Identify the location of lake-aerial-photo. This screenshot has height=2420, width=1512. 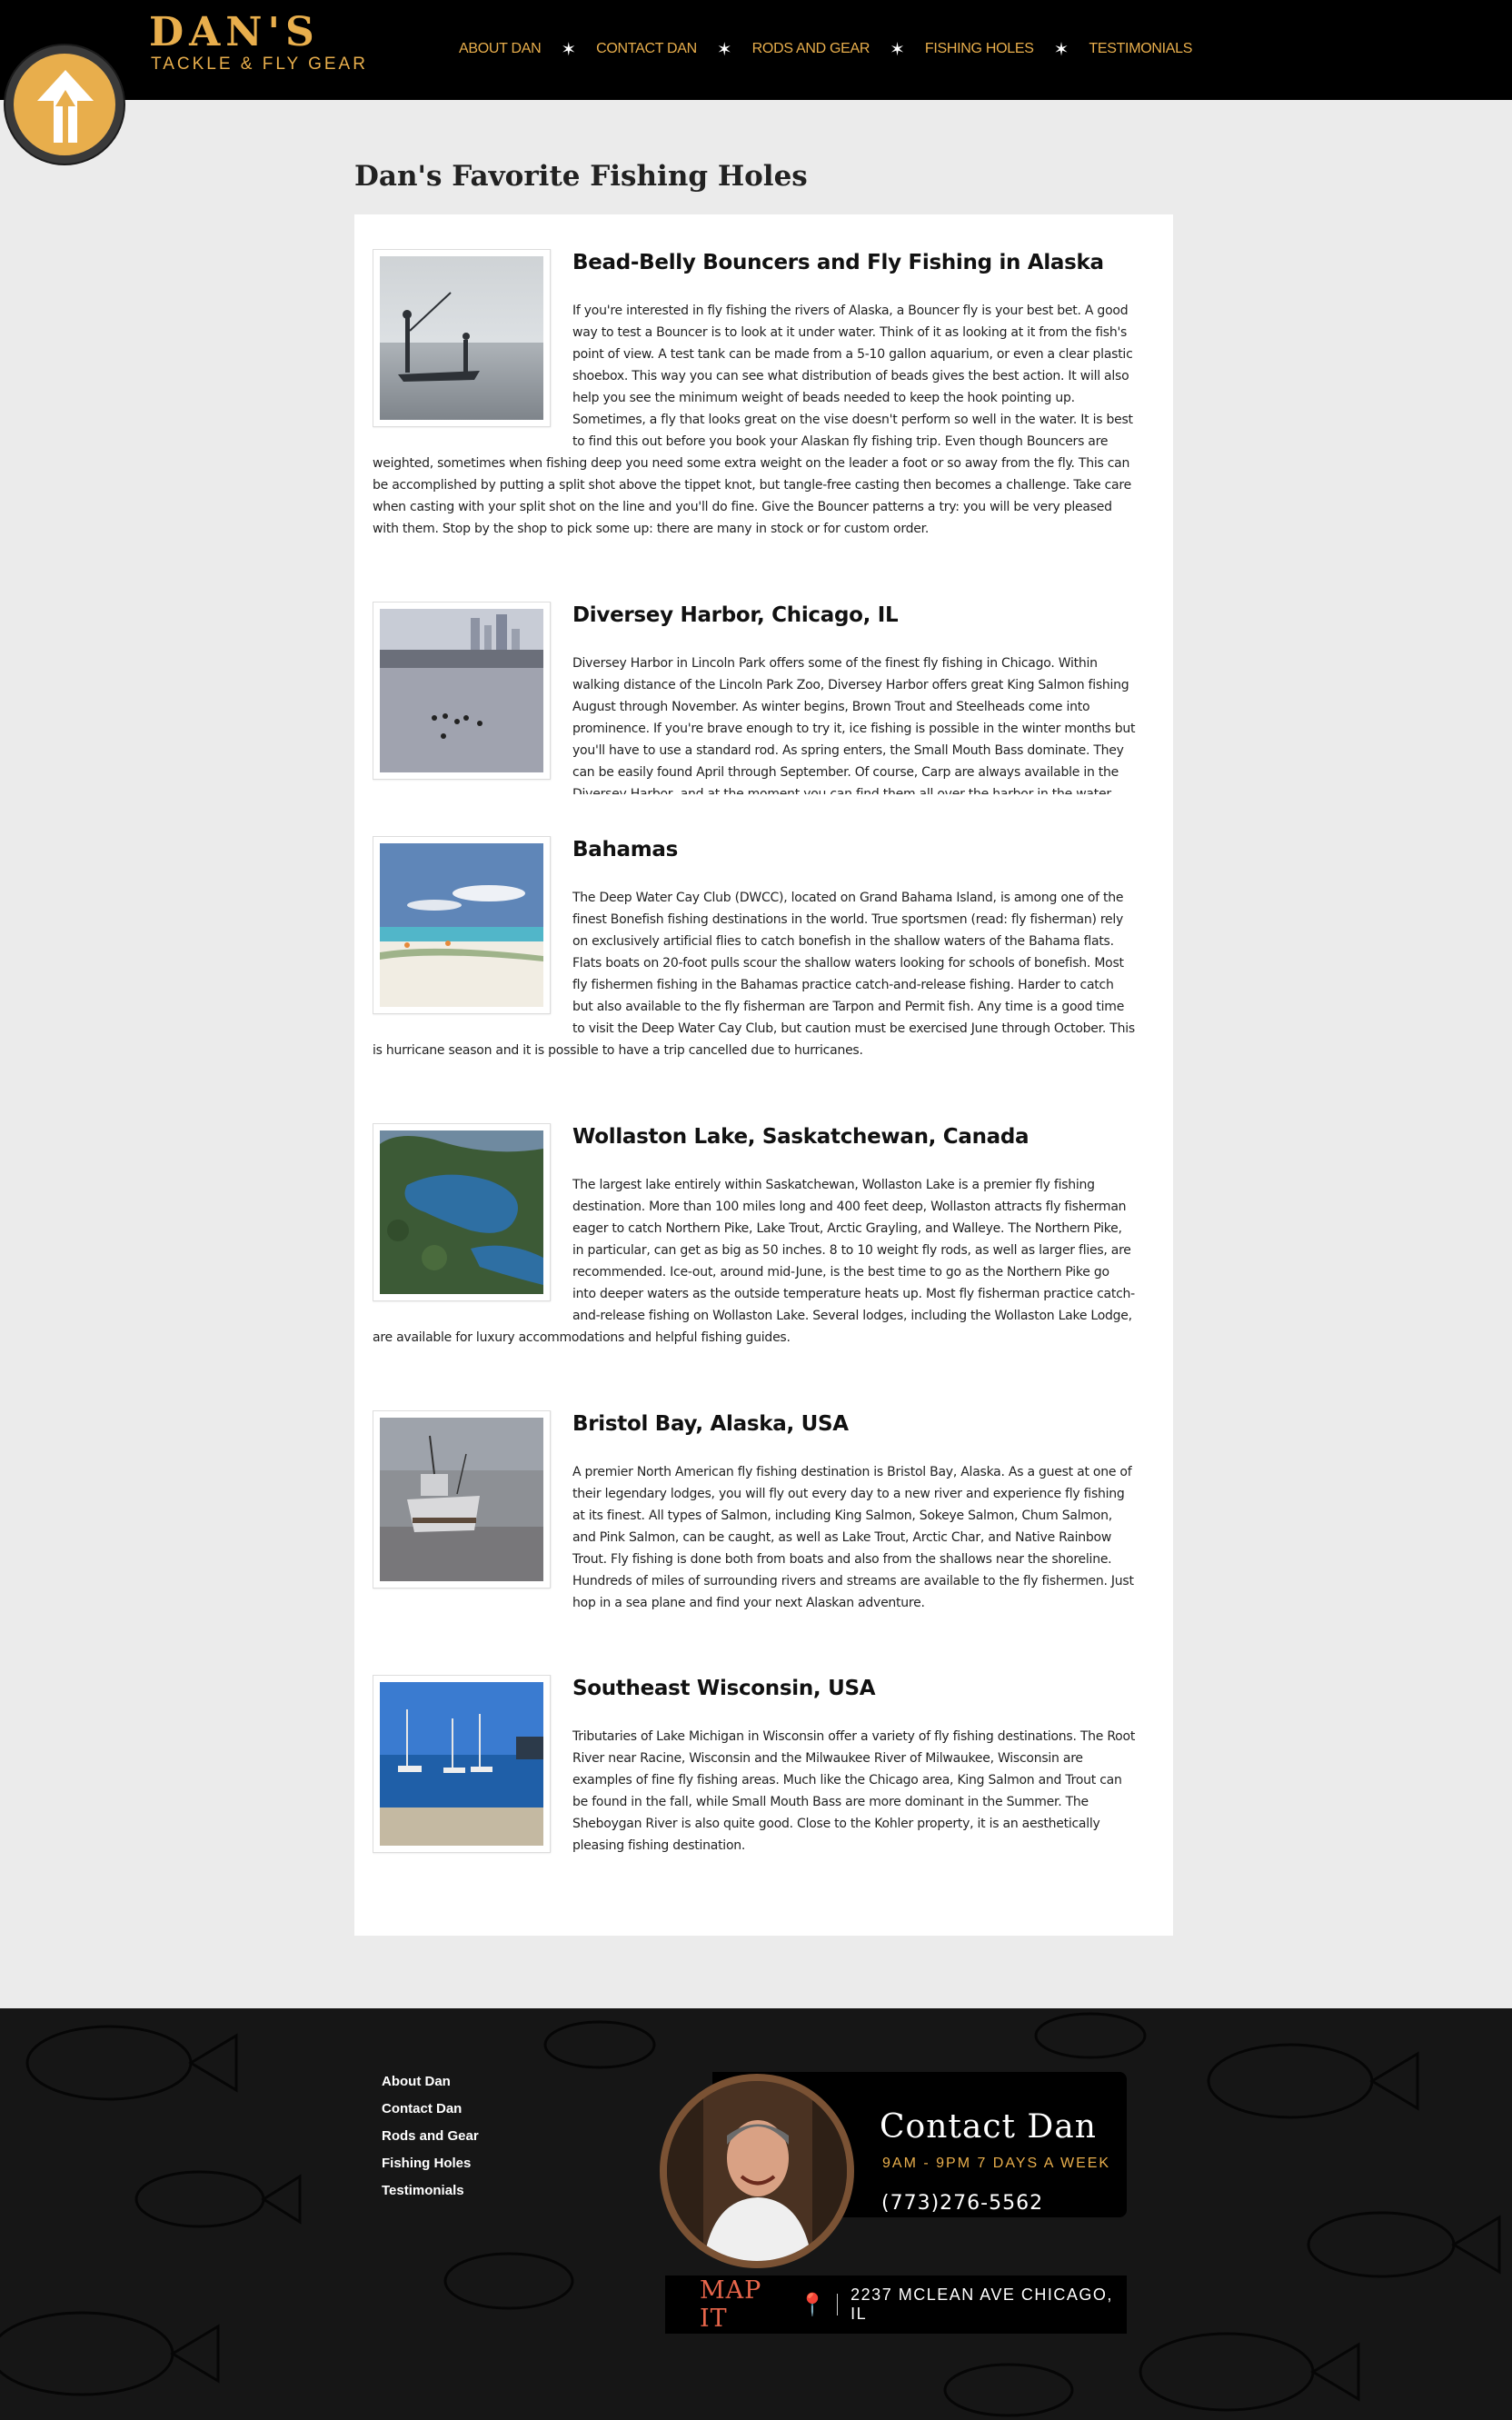
(462, 1212).